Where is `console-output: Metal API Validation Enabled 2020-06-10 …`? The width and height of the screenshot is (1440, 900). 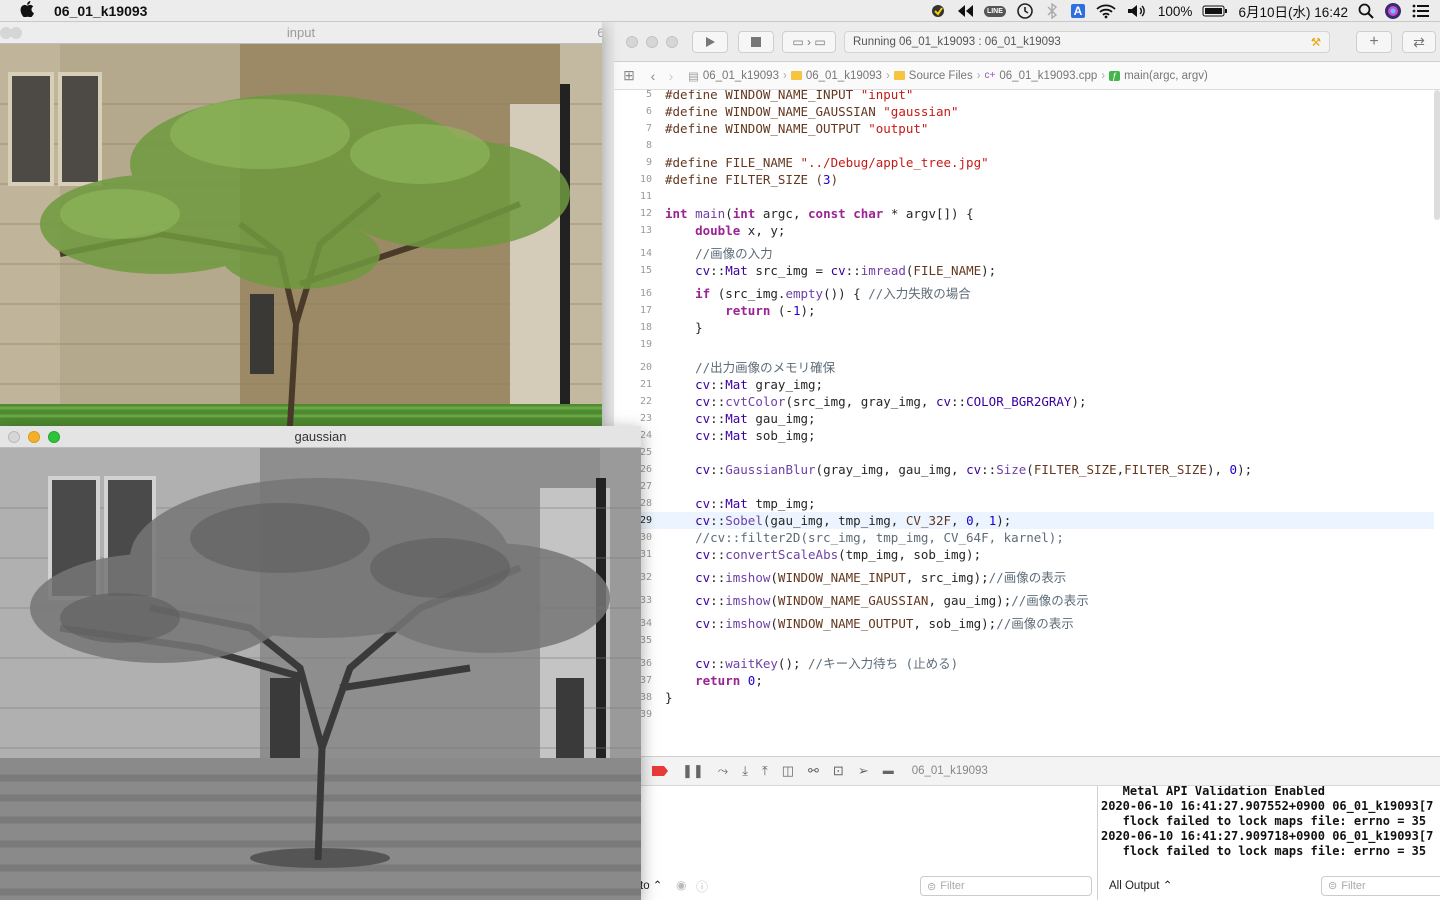
console-output: Metal API Validation Enabled 2020-06-10 … is located at coordinates (1269, 843).